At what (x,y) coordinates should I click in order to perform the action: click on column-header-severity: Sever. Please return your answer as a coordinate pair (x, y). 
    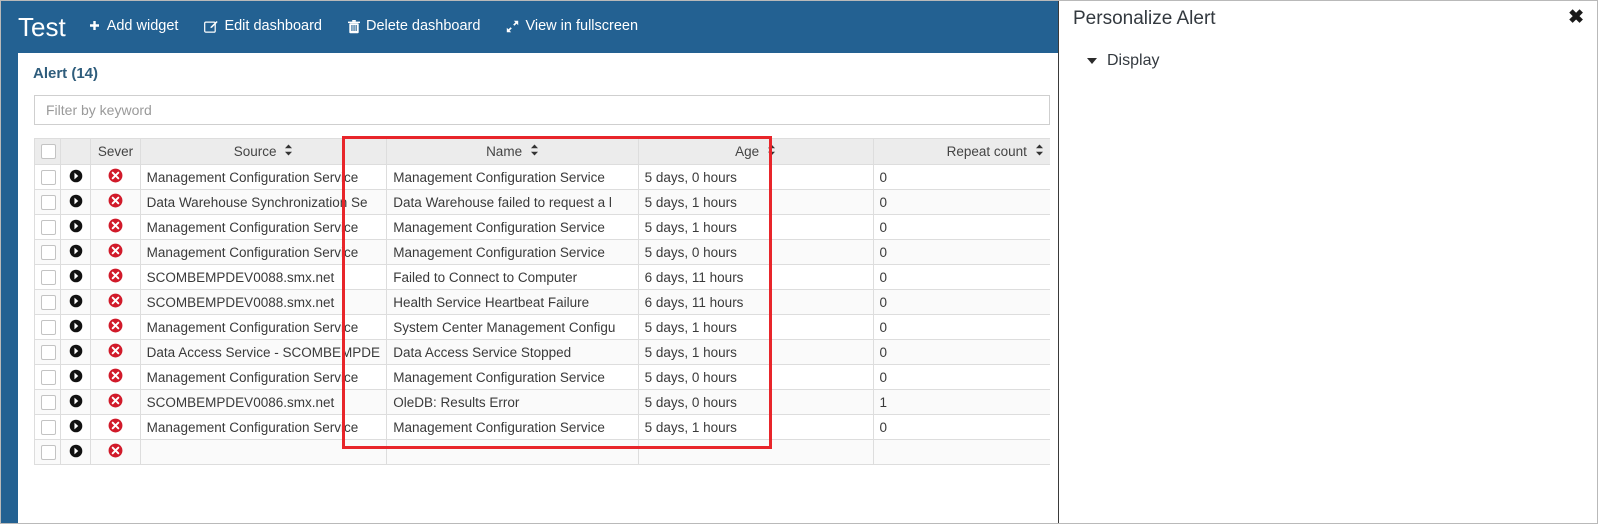
    Looking at the image, I should click on (115, 151).